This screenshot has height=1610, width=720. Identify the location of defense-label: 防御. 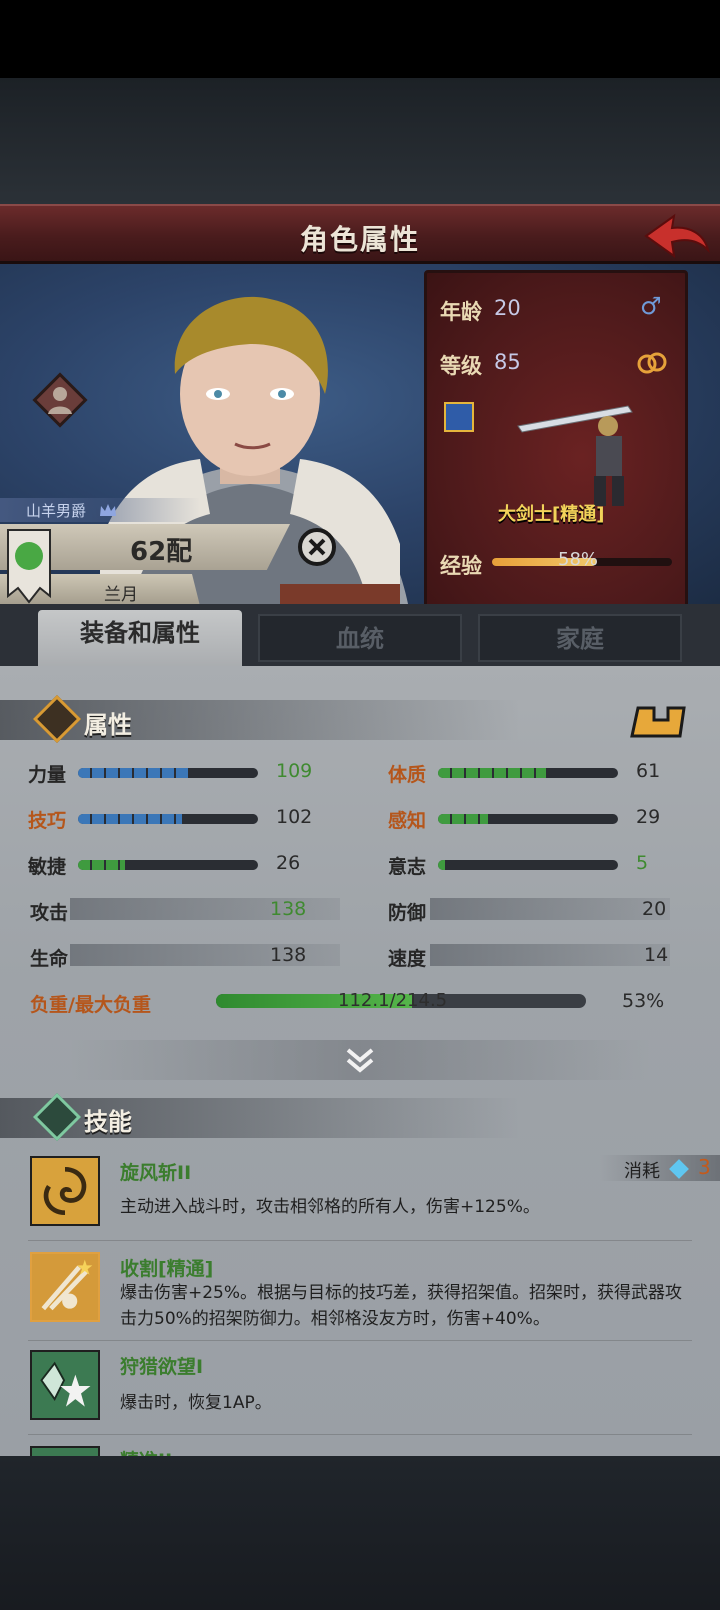
(407, 913).